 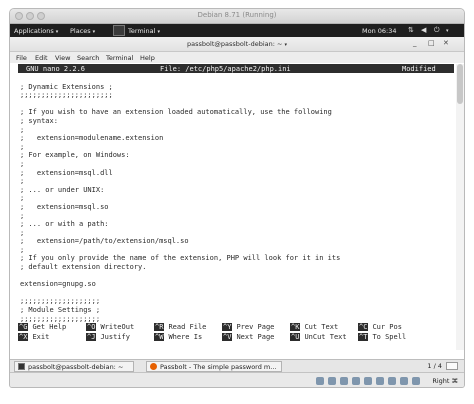 I want to click on hard-disk-icon, so click(x=320, y=381).